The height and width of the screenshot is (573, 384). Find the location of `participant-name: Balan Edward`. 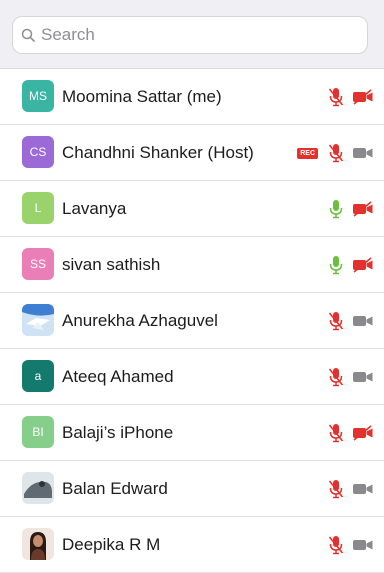

participant-name: Balan Edward is located at coordinates (115, 488).